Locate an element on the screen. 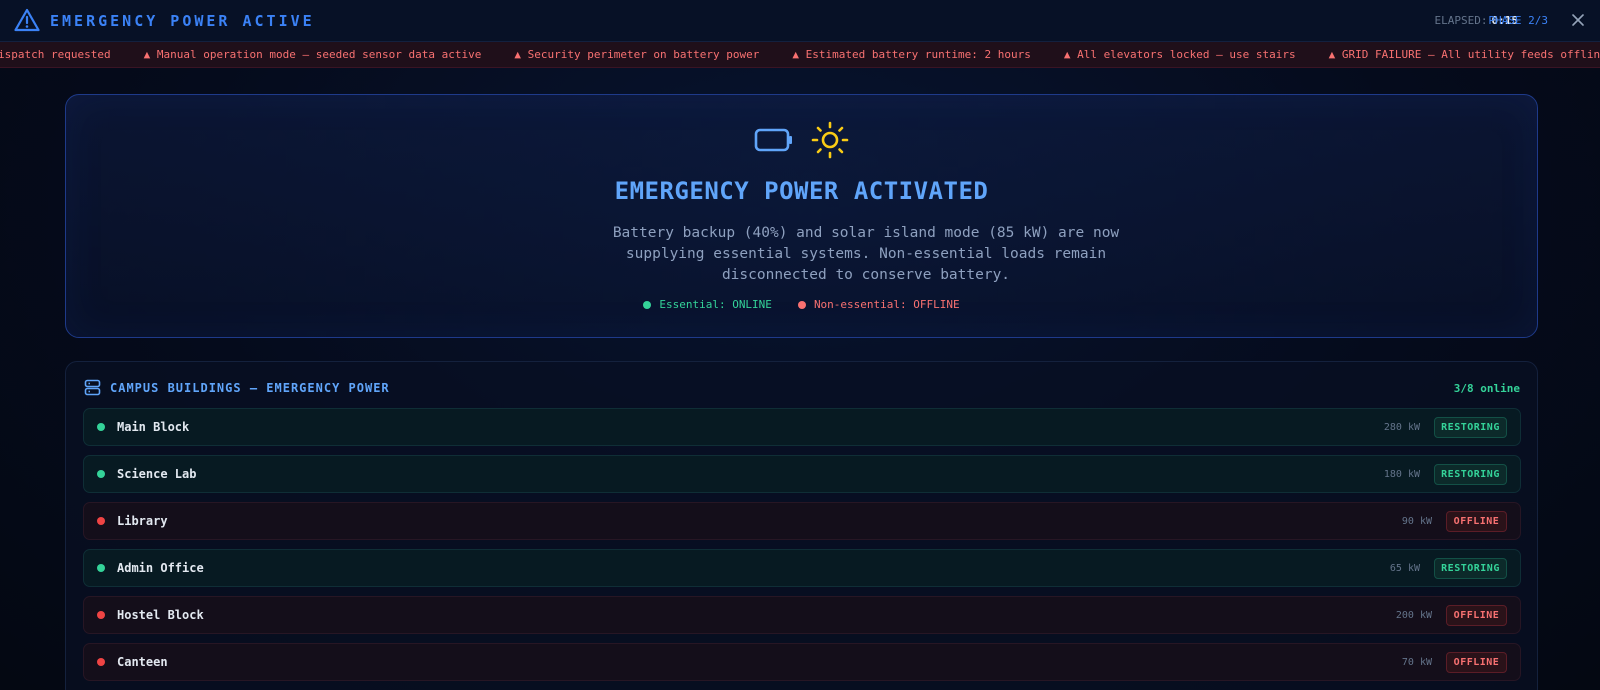 Image resolution: width=1600 pixels, height=690 pixels. essential-status-label: Essential: ONLINE is located at coordinates (715, 304).